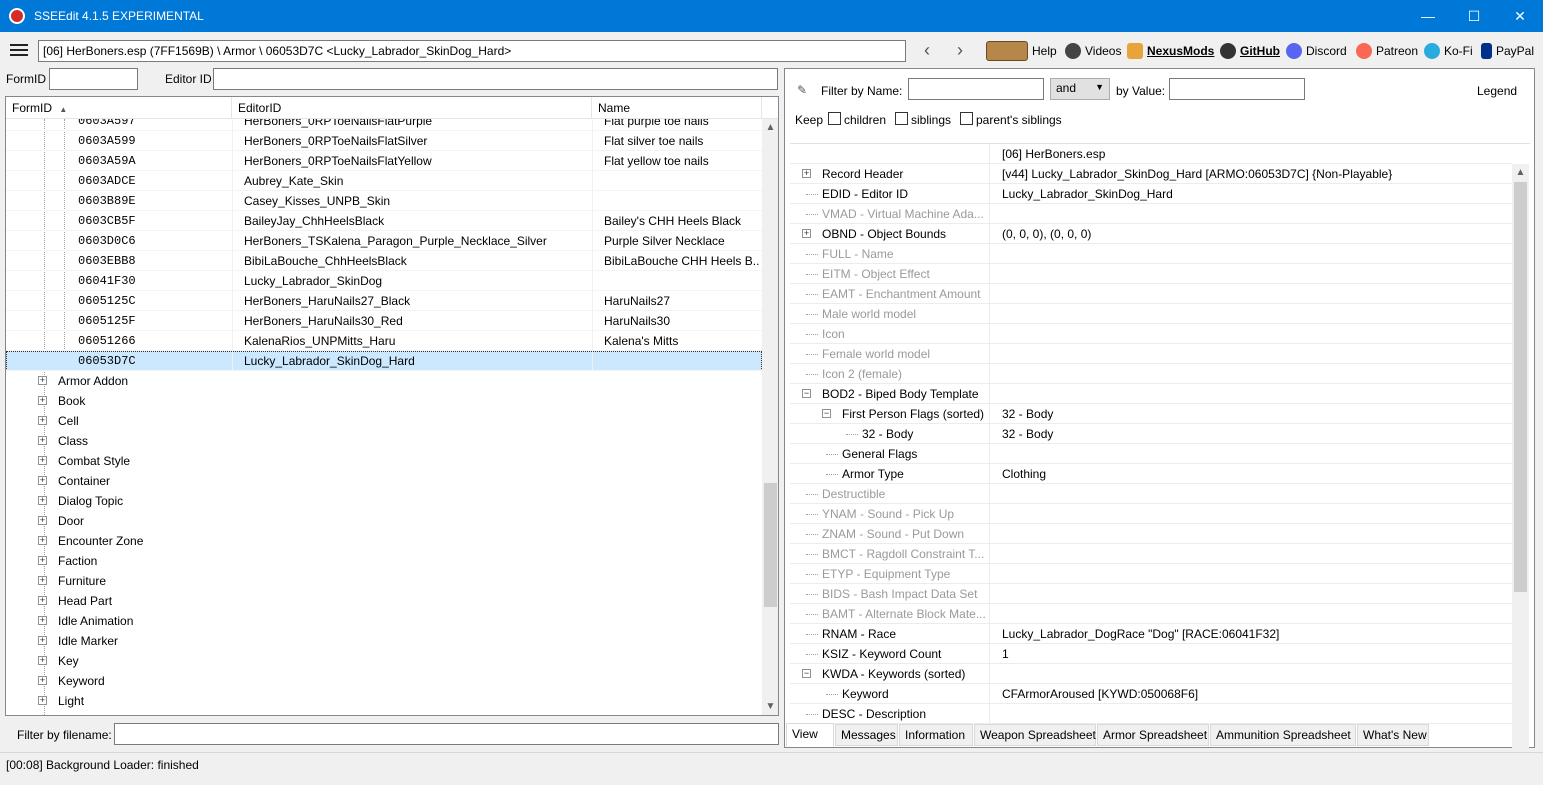  What do you see at coordinates (1151, 534) in the screenshot?
I see `record-row: ZNAM - Sound - Put Down` at bounding box center [1151, 534].